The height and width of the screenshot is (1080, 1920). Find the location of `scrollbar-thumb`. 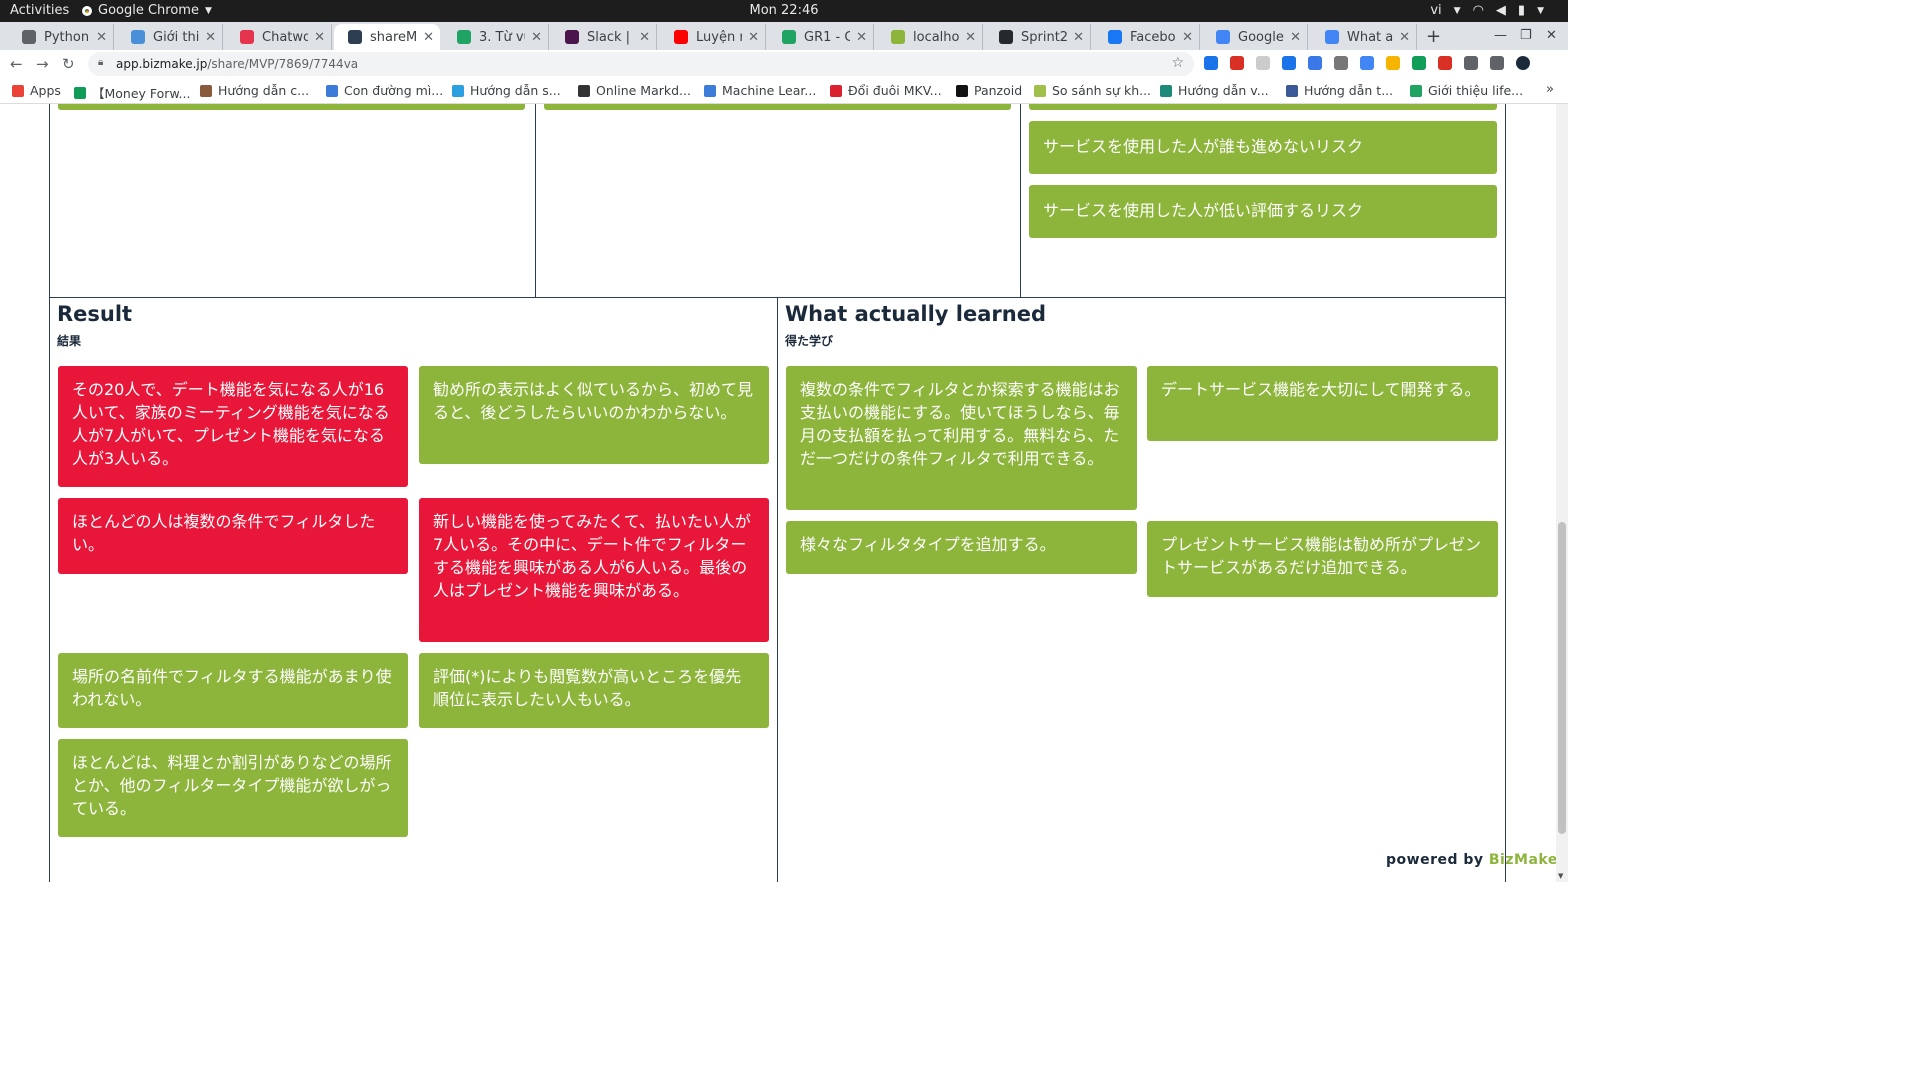

scrollbar-thumb is located at coordinates (1562, 678).